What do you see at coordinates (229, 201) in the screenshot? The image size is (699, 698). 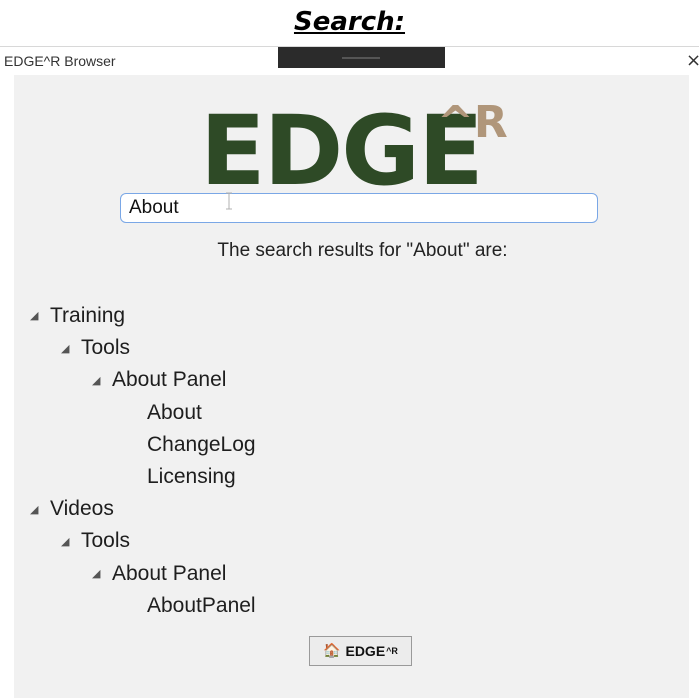 I see `text-cursor-icon` at bounding box center [229, 201].